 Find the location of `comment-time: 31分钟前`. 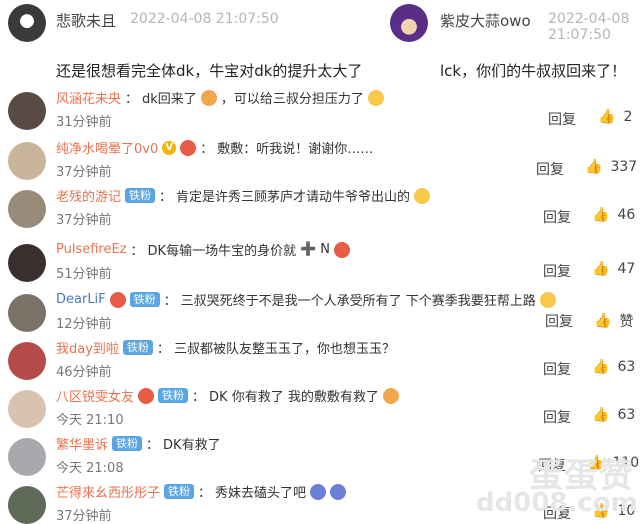

comment-time: 31分钟前 is located at coordinates (84, 122).